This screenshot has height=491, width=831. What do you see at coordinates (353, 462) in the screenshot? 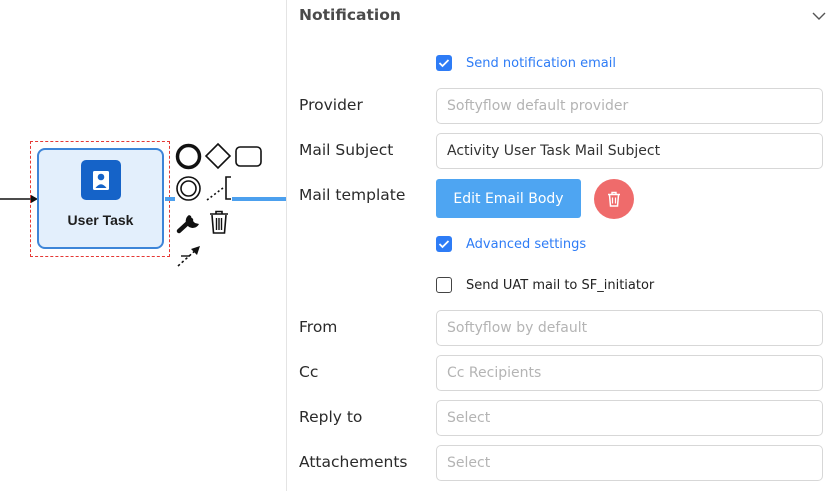
I see `attachments-label: Attachements` at bounding box center [353, 462].